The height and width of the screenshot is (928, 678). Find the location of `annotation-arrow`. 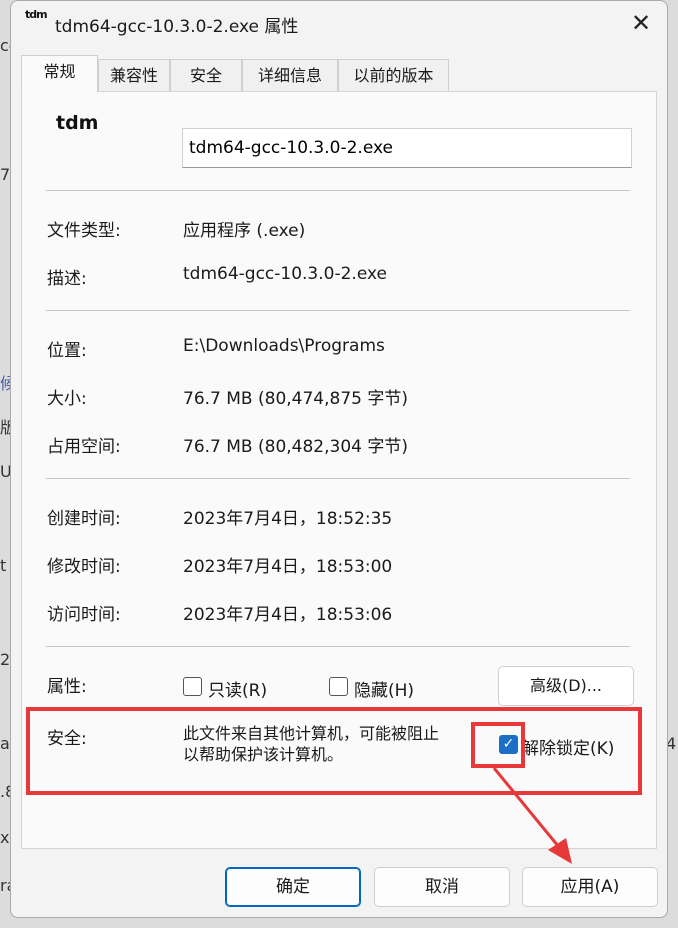

annotation-arrow is located at coordinates (532, 815).